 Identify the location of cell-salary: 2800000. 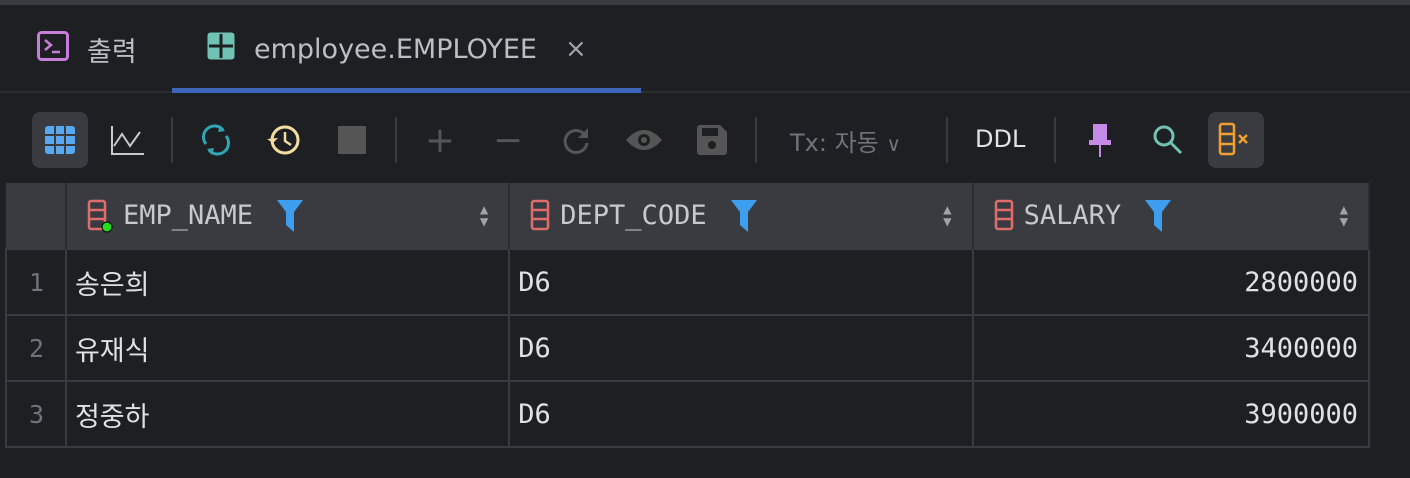
(1171, 282).